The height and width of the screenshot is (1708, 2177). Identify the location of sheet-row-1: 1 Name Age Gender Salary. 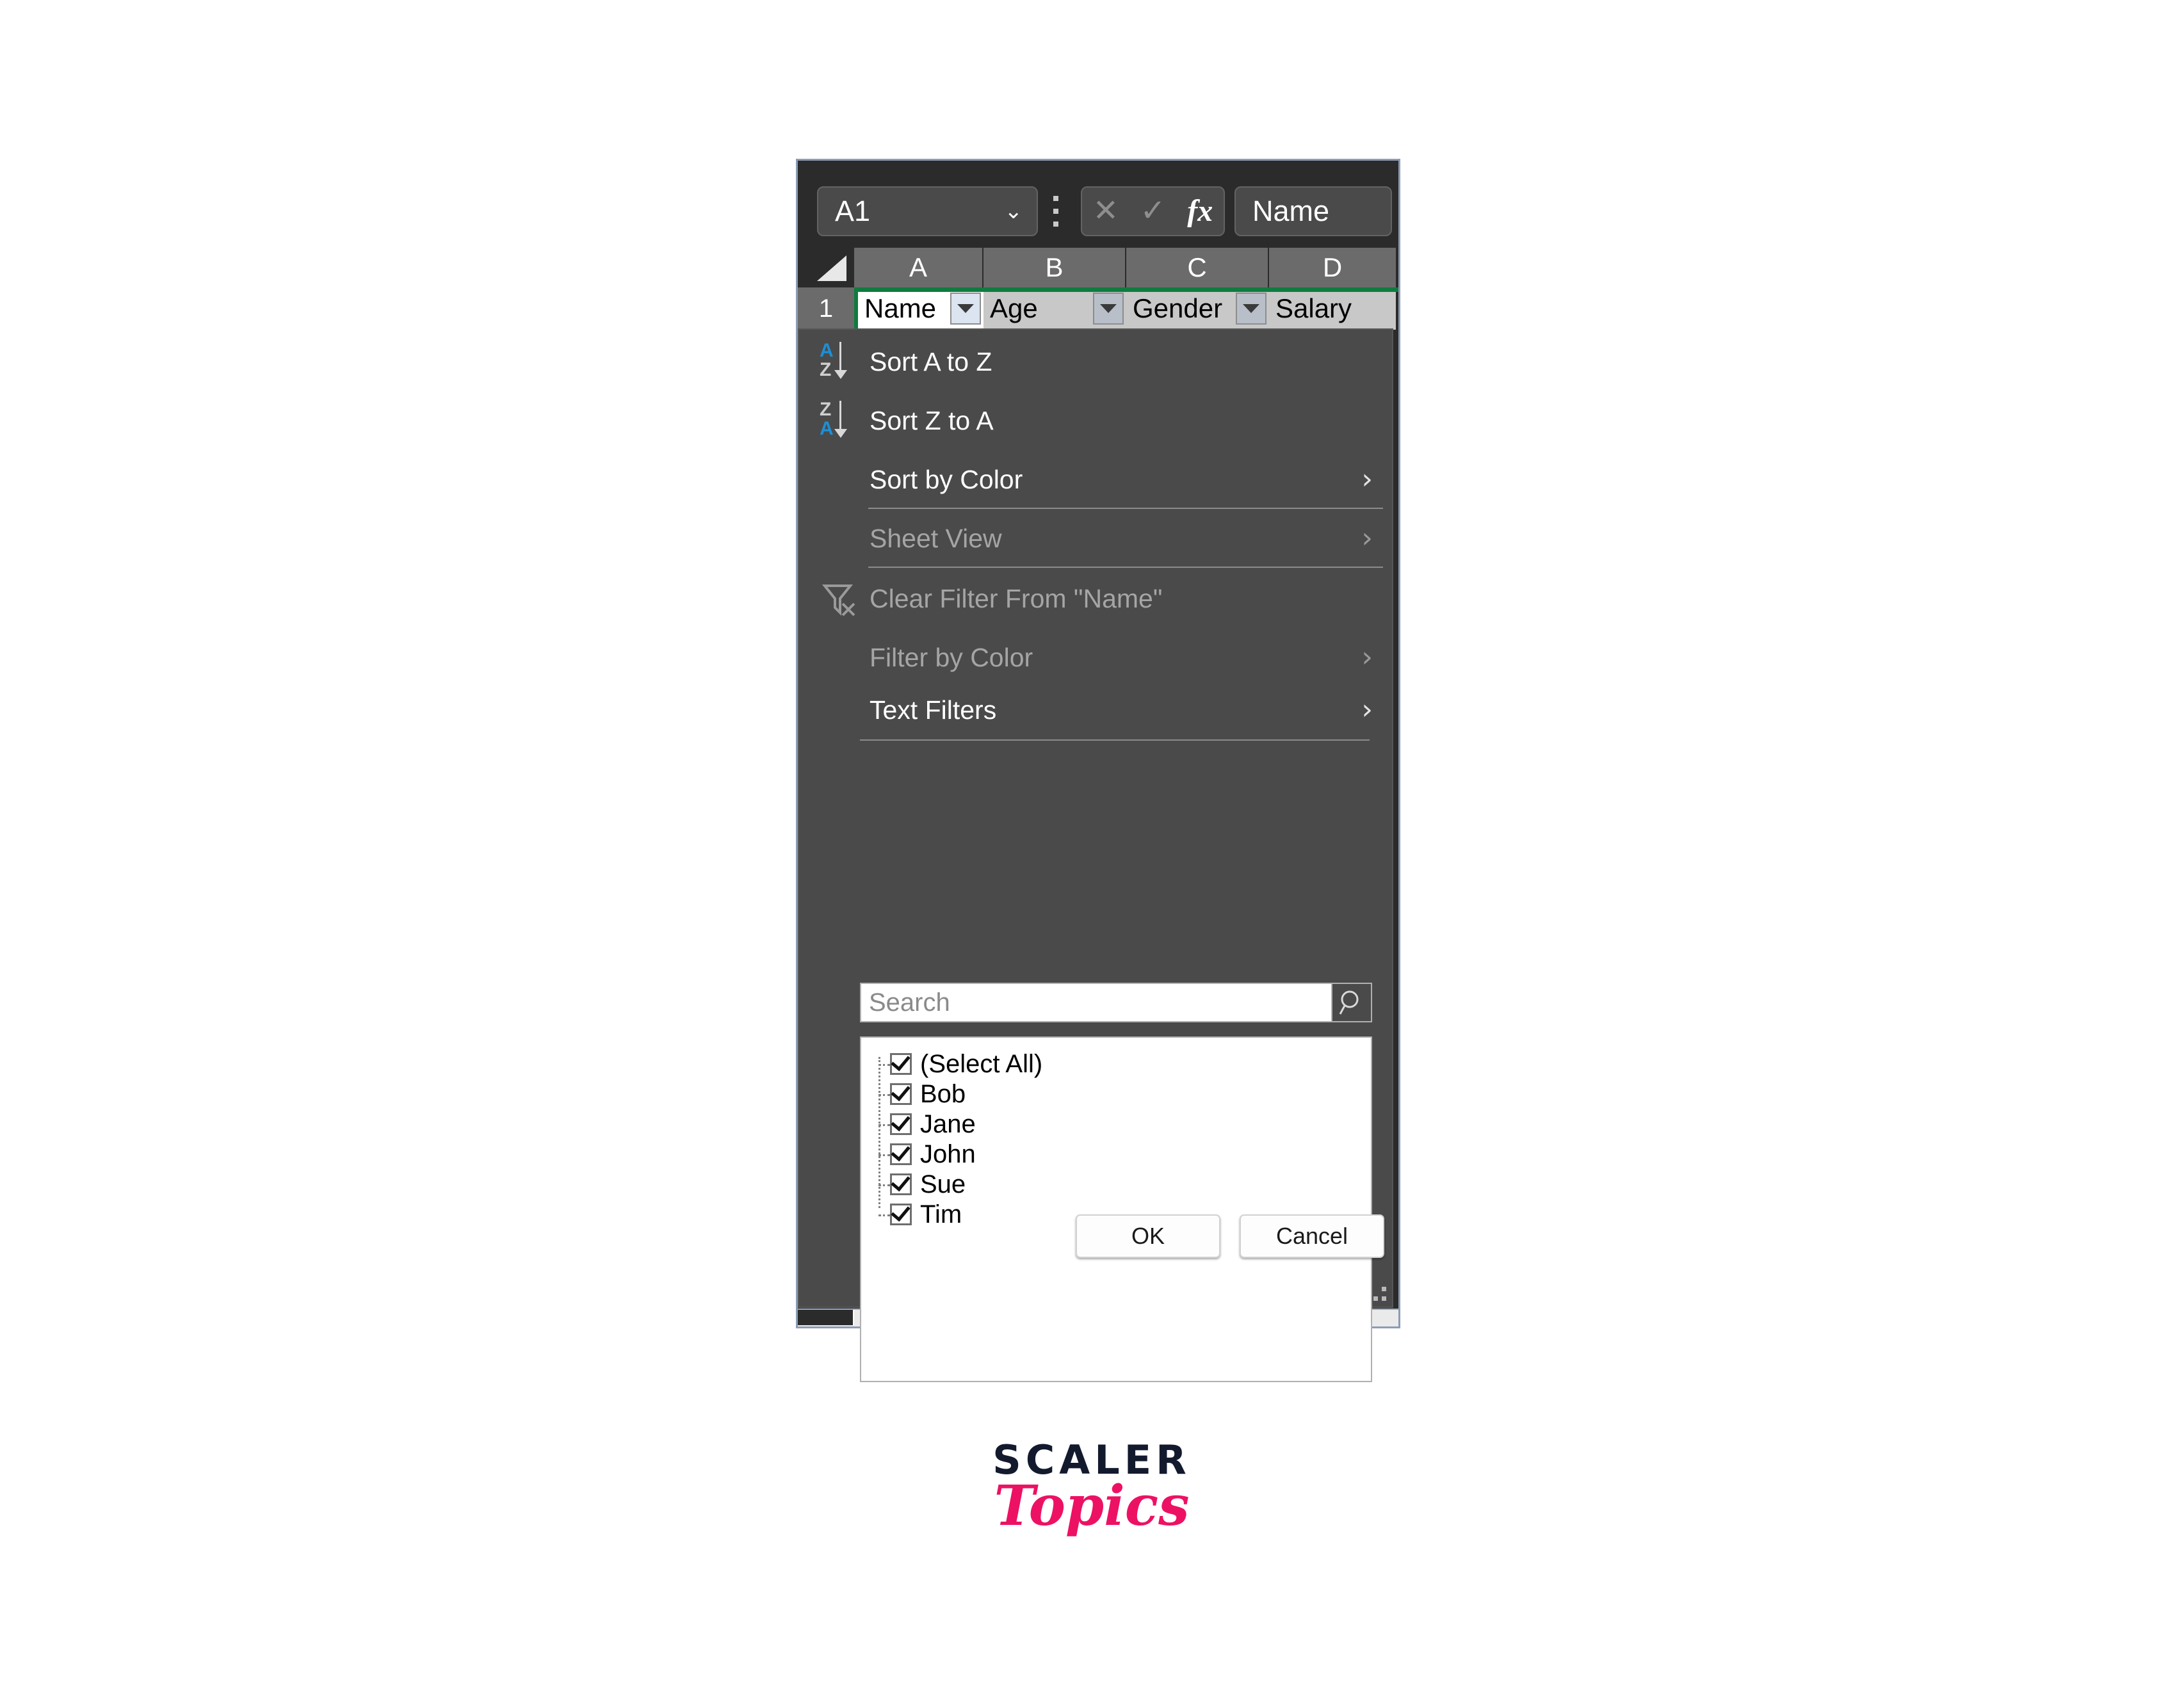
(1098, 308).